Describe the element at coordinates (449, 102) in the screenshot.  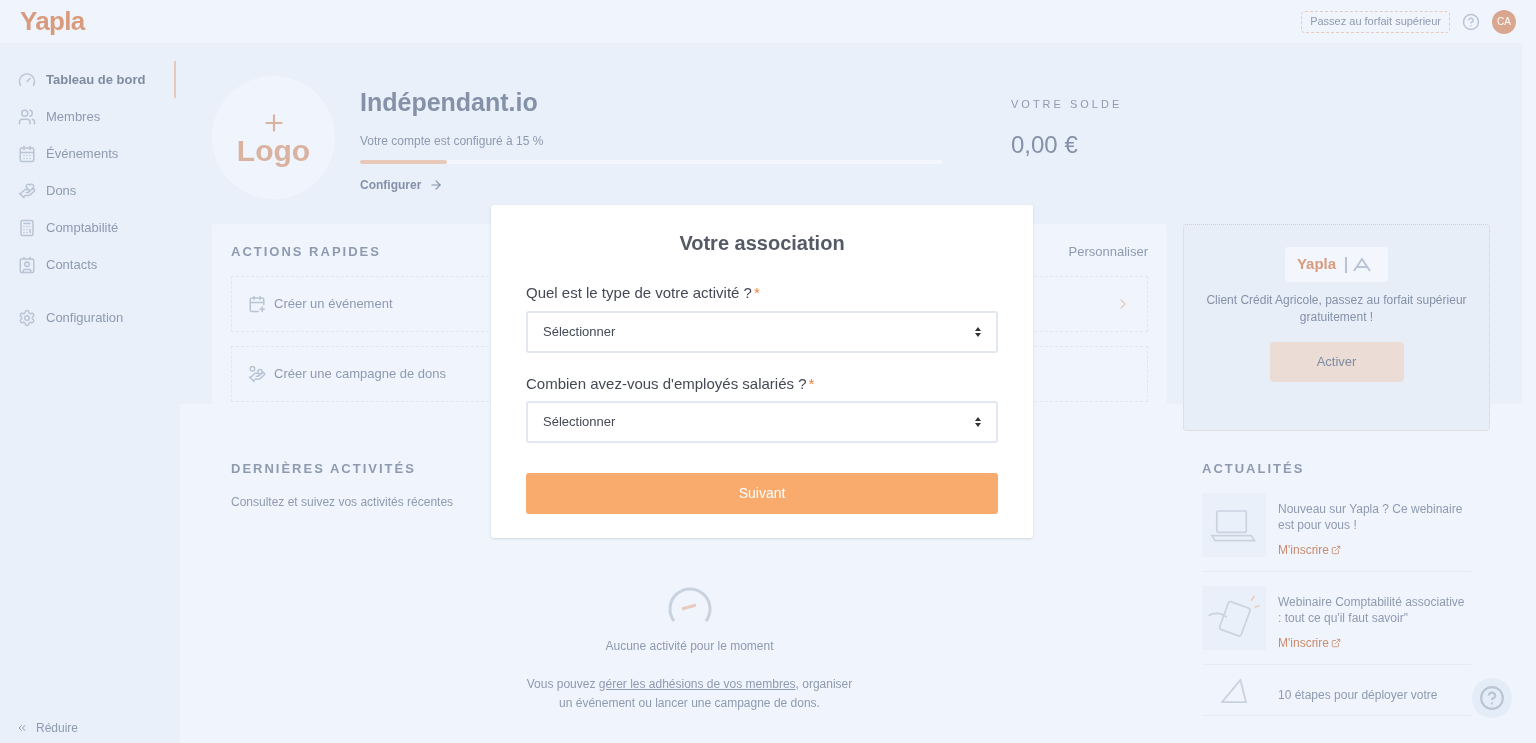
I see `organization-name: Indépendant.io` at that location.